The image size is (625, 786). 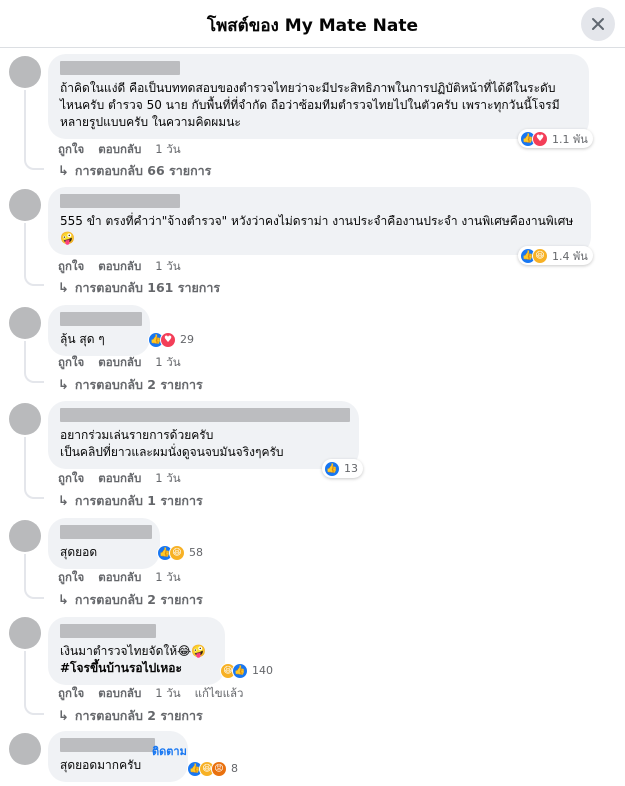 I want to click on reaction-summary: 😆 👍 140, so click(x=248, y=670).